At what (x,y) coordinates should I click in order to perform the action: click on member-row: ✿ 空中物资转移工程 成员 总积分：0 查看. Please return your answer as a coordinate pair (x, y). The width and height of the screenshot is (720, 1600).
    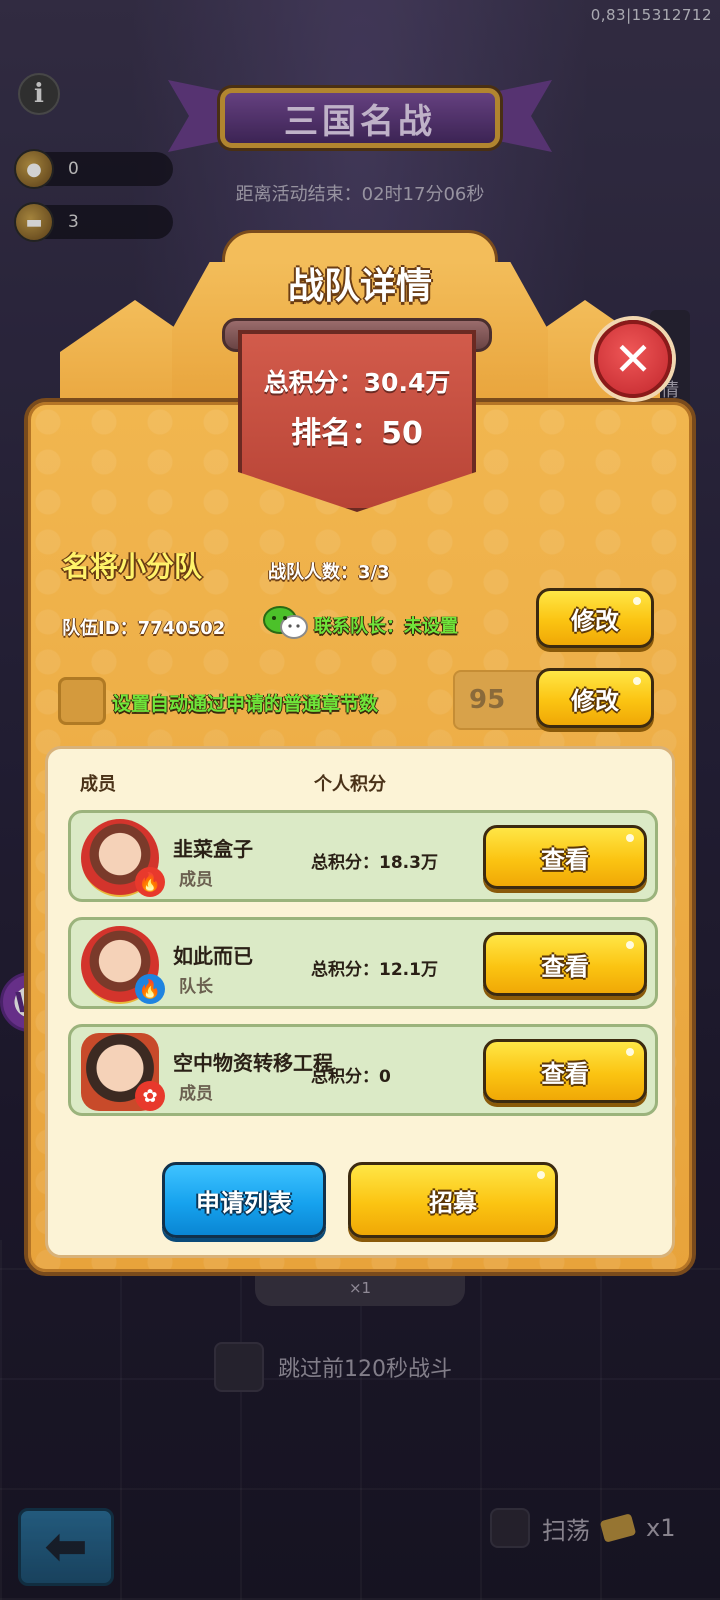
    Looking at the image, I should click on (363, 1070).